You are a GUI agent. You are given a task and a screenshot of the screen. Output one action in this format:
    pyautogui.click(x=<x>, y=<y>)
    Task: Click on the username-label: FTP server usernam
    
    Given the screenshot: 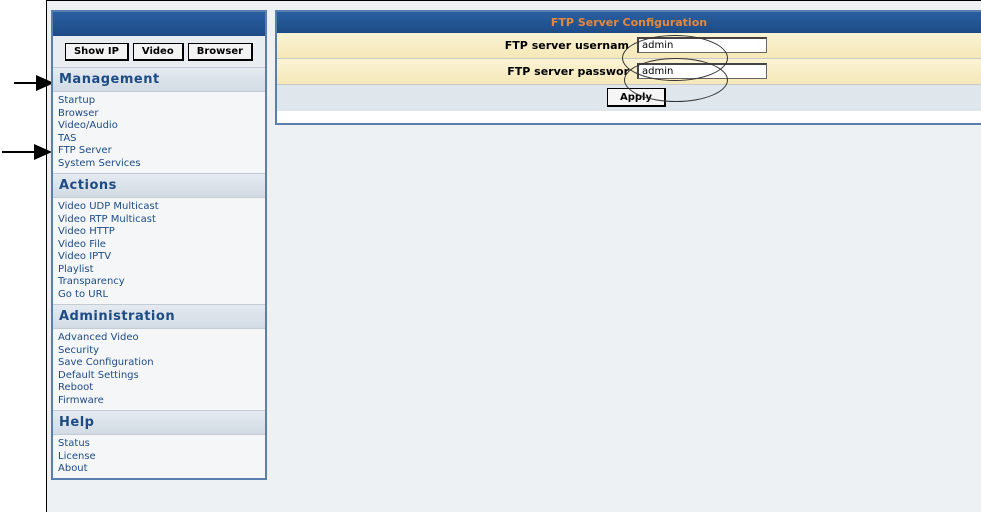 What is the action you would take?
    pyautogui.click(x=566, y=45)
    